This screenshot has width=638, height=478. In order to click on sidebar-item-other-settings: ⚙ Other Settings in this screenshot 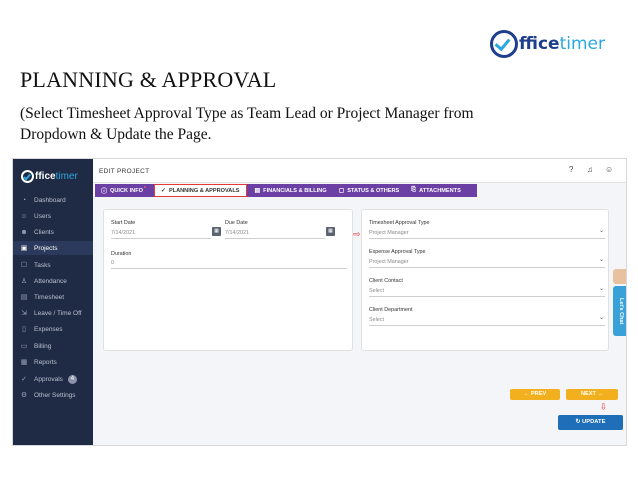, I will do `click(53, 395)`.